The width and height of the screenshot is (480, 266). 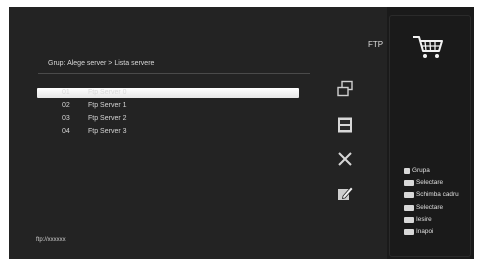 I want to click on ftp-path: ftp://xxxxxx, so click(x=51, y=240).